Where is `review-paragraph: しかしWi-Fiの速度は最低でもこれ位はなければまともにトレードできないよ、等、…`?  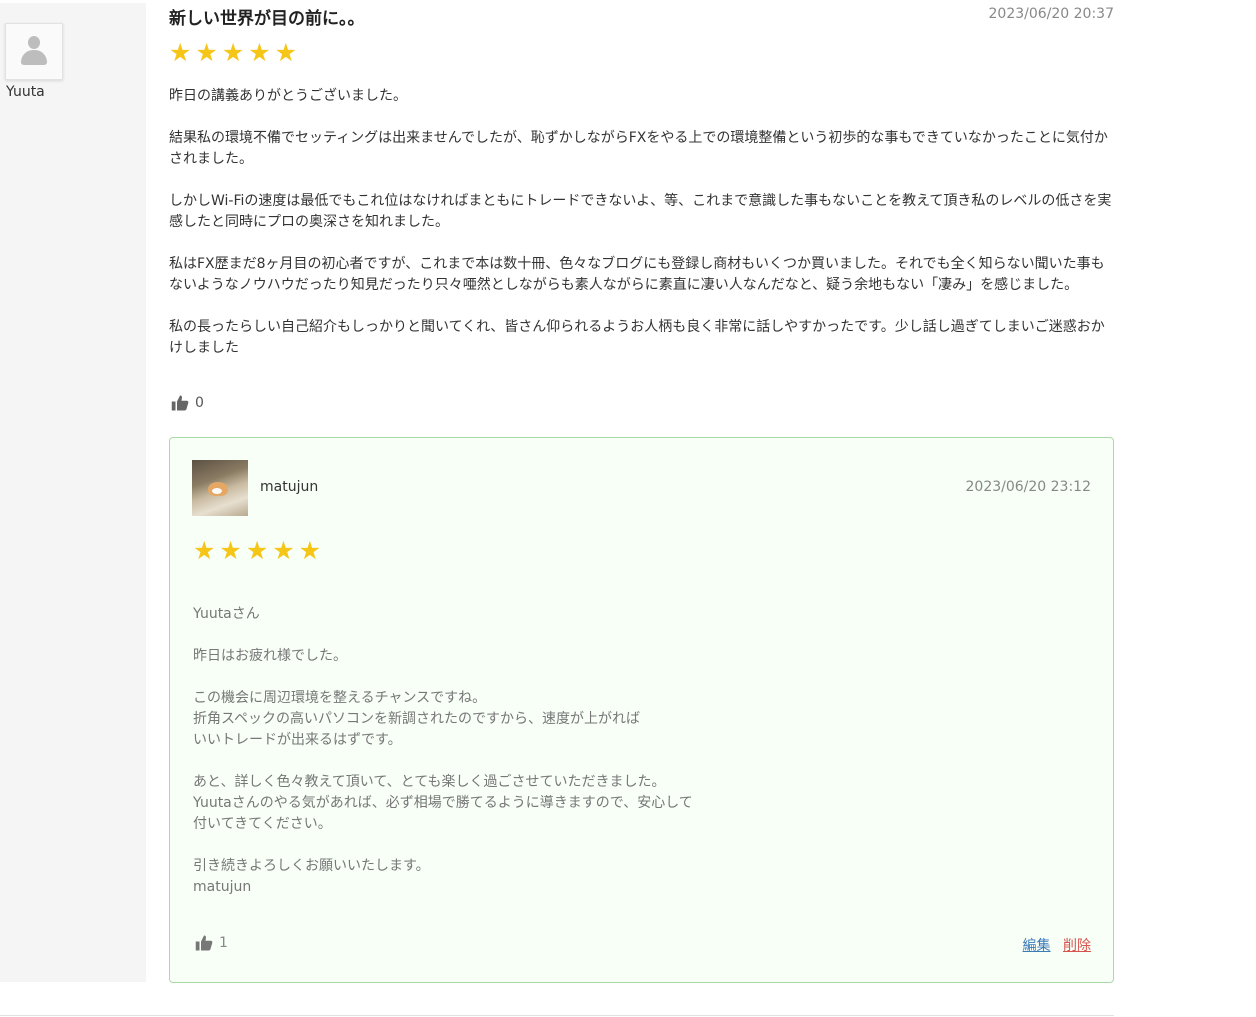 review-paragraph: しかしWi-Fiの速度は最低でもこれ位はなければまともにトレードできないよ、等、… is located at coordinates (640, 211).